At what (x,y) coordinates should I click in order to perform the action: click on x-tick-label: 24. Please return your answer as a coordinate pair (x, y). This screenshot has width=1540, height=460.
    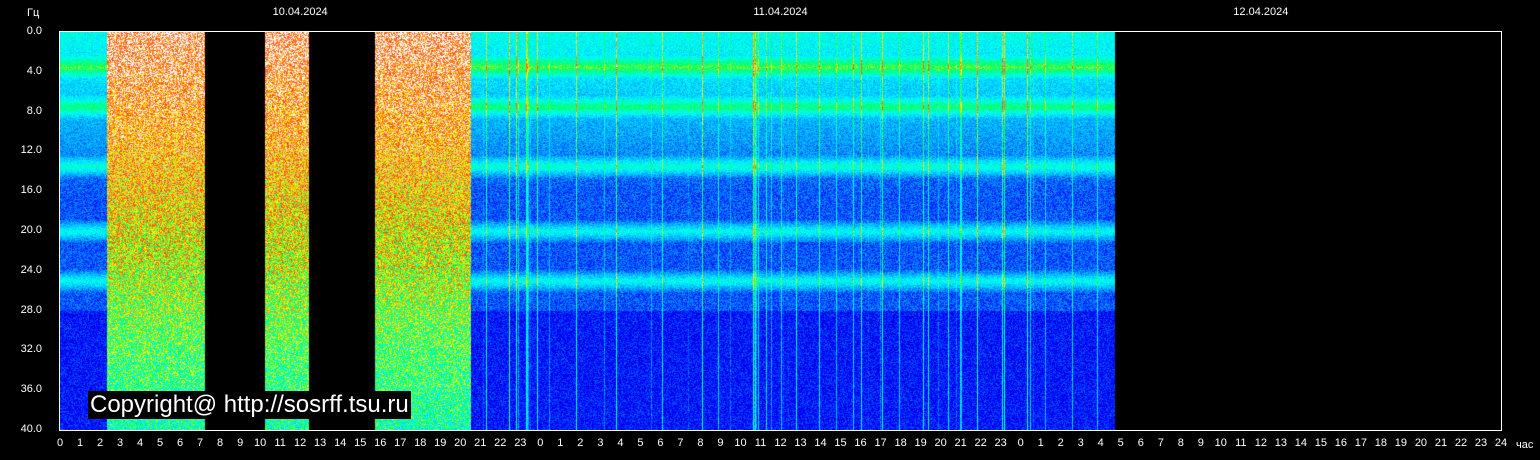
    Looking at the image, I should click on (1501, 443).